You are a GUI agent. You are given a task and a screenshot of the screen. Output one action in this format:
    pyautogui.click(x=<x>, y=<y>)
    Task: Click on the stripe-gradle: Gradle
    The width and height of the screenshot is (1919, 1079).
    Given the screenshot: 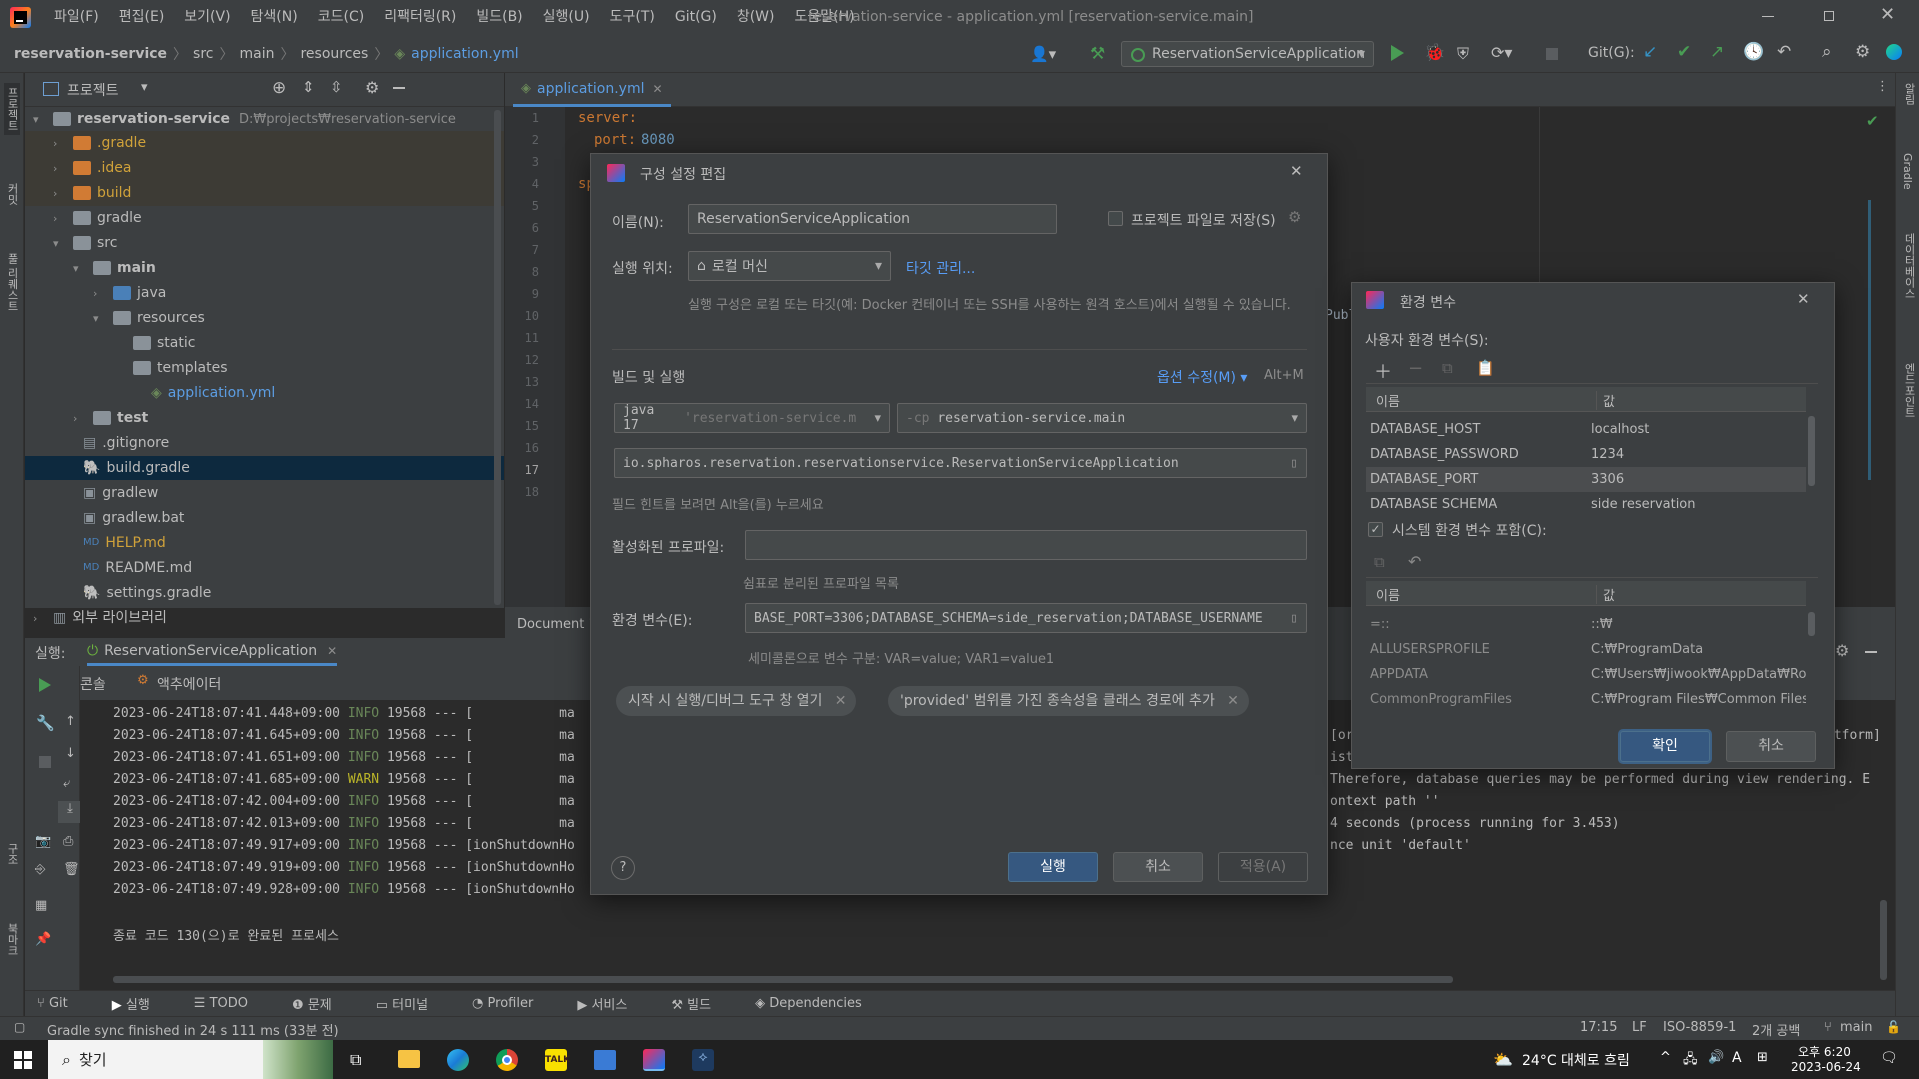 What is the action you would take?
    pyautogui.click(x=1907, y=171)
    